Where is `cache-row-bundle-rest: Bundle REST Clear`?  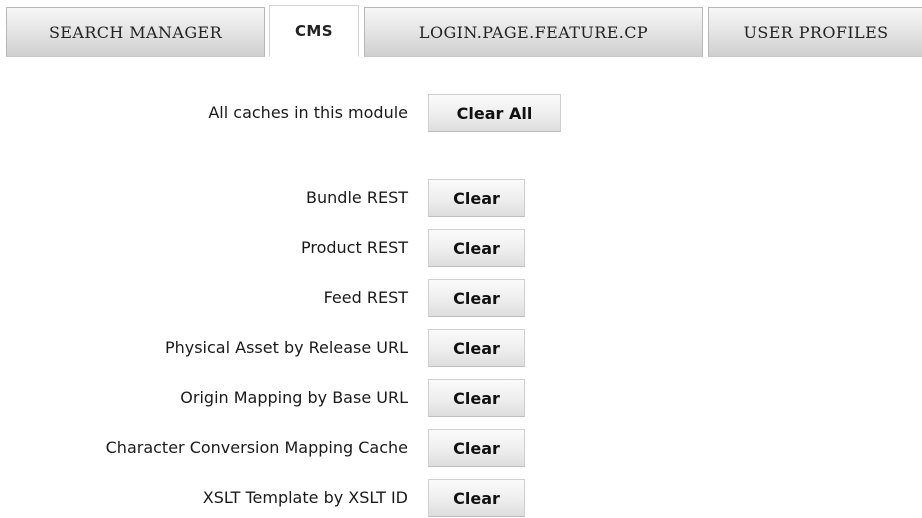
cache-row-bundle-rest: Bundle REST Clear is located at coordinates (461, 198).